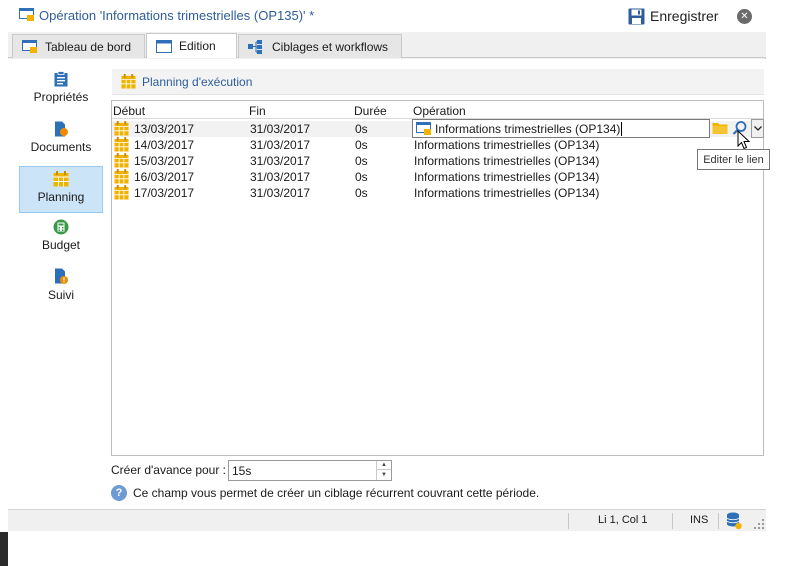 The width and height of the screenshot is (786, 566). I want to click on dashboard-icon, so click(29, 46).